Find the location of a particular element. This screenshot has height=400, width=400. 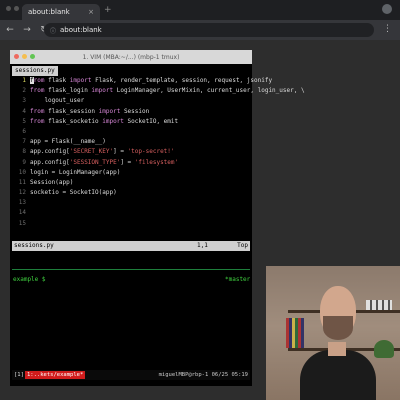

terminal-titlebar: 1. VIM (MBA:~/...) (mbp-1 tmux) is located at coordinates (131, 57).